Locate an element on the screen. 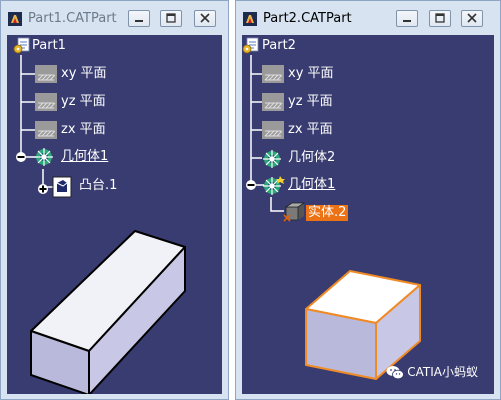 This screenshot has height=400, width=501. part2-titlebar: Part2.CATPart is located at coordinates (368, 18).